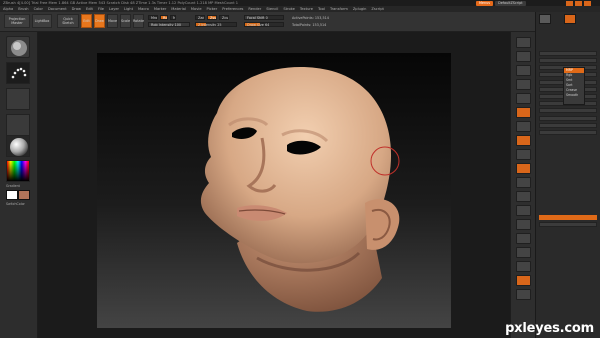 This screenshot has height=338, width=600. Describe the element at coordinates (523, 182) in the screenshot. I see `frame-icon` at that location.